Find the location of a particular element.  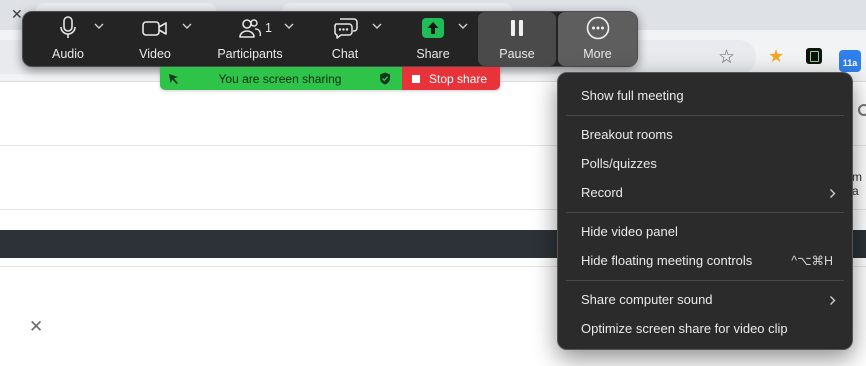

calendar-extension-icon: 11a is located at coordinates (850, 61).